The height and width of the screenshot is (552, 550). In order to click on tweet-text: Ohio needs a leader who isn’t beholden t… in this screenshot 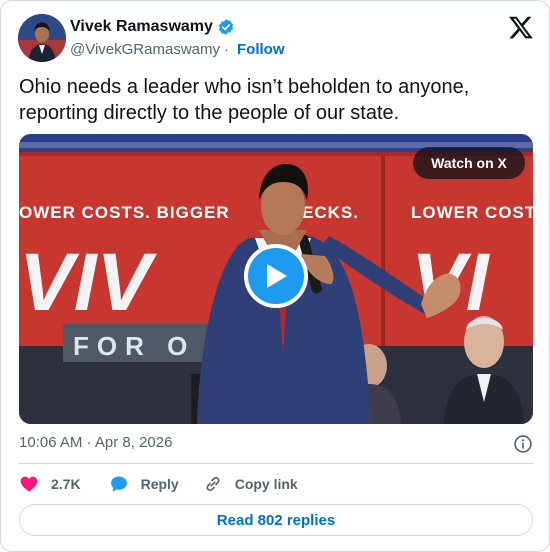, I will do `click(244, 100)`.